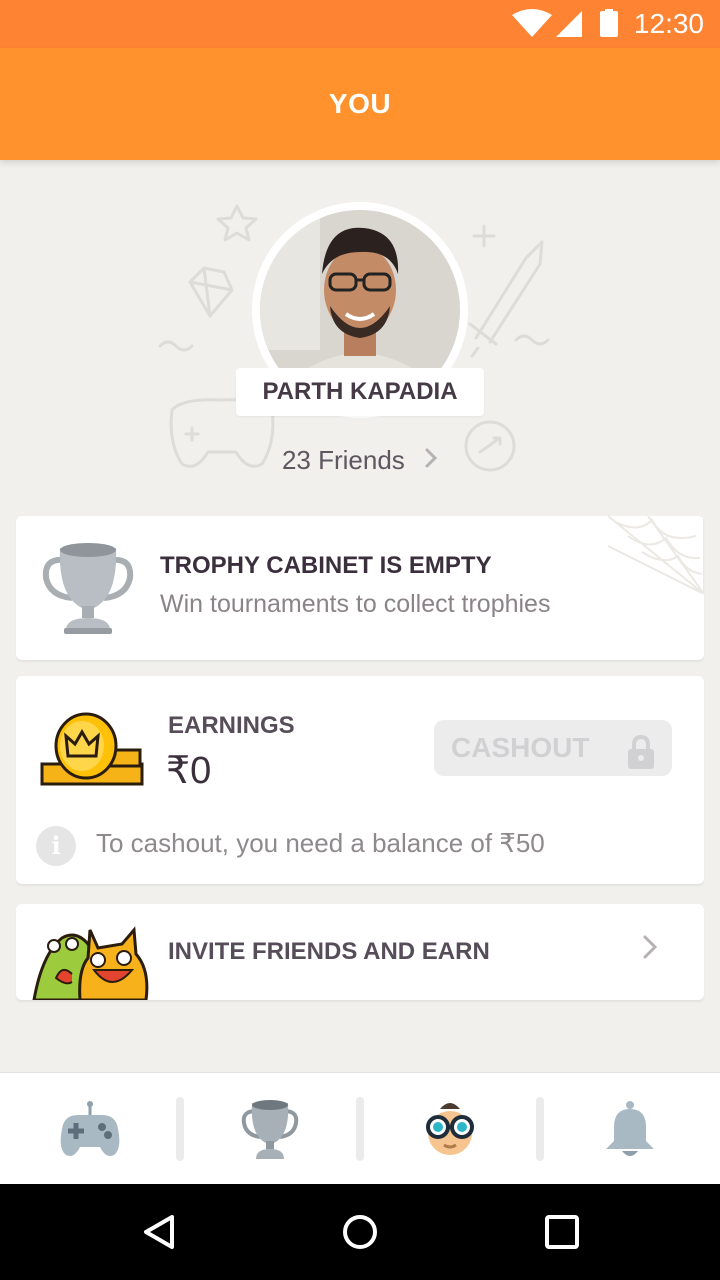 This screenshot has height=1280, width=720. I want to click on cobweb-icon, so click(656, 555).